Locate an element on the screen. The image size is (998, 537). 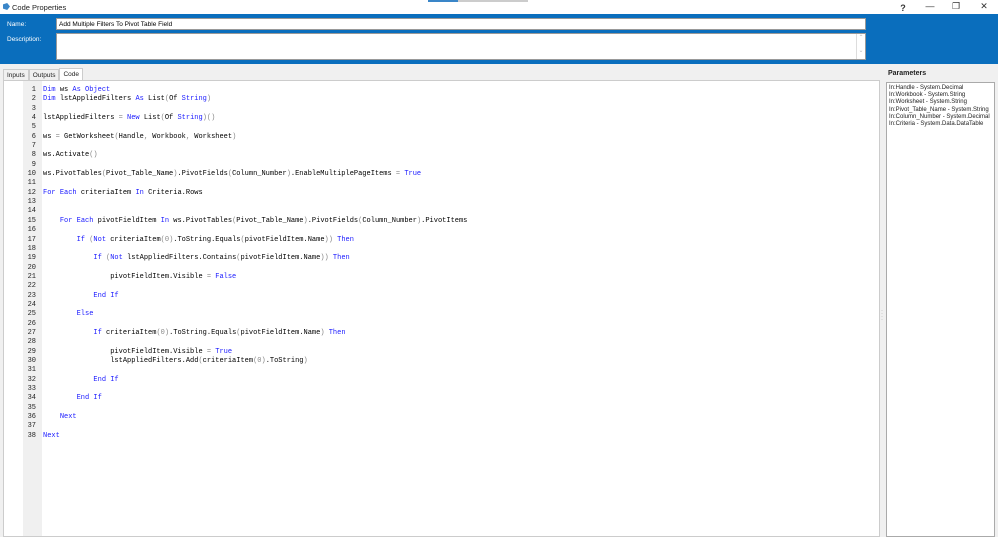
description-scrollbar: ⌃ ⌄ is located at coordinates (860, 46).